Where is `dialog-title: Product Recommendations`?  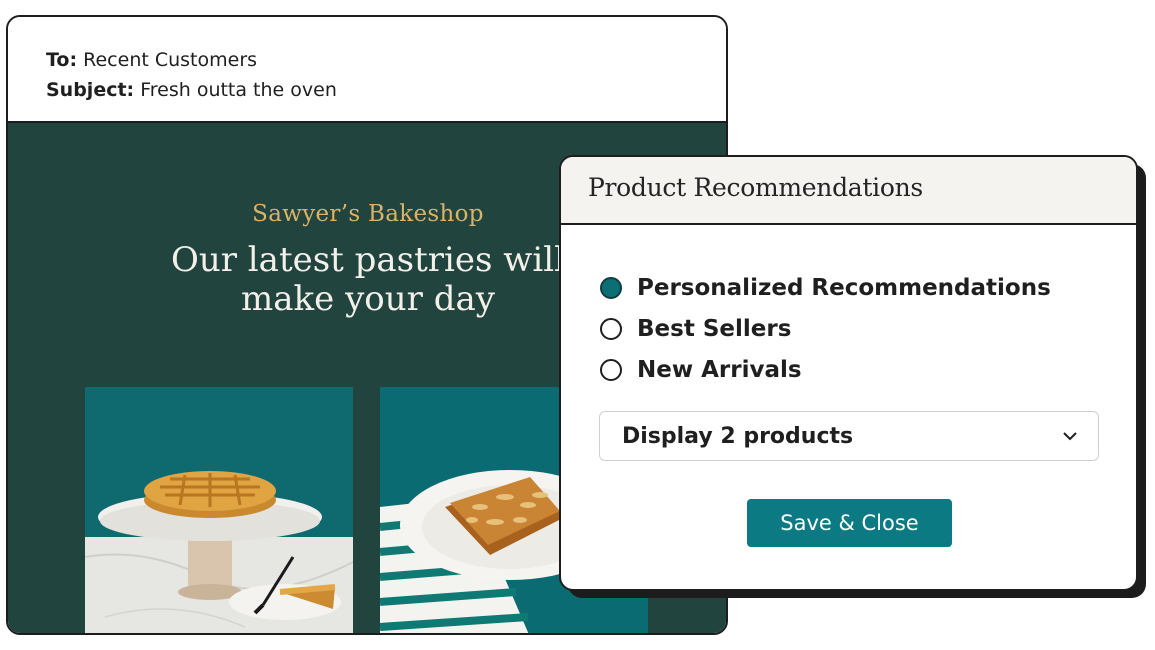 dialog-title: Product Recommendations is located at coordinates (755, 187).